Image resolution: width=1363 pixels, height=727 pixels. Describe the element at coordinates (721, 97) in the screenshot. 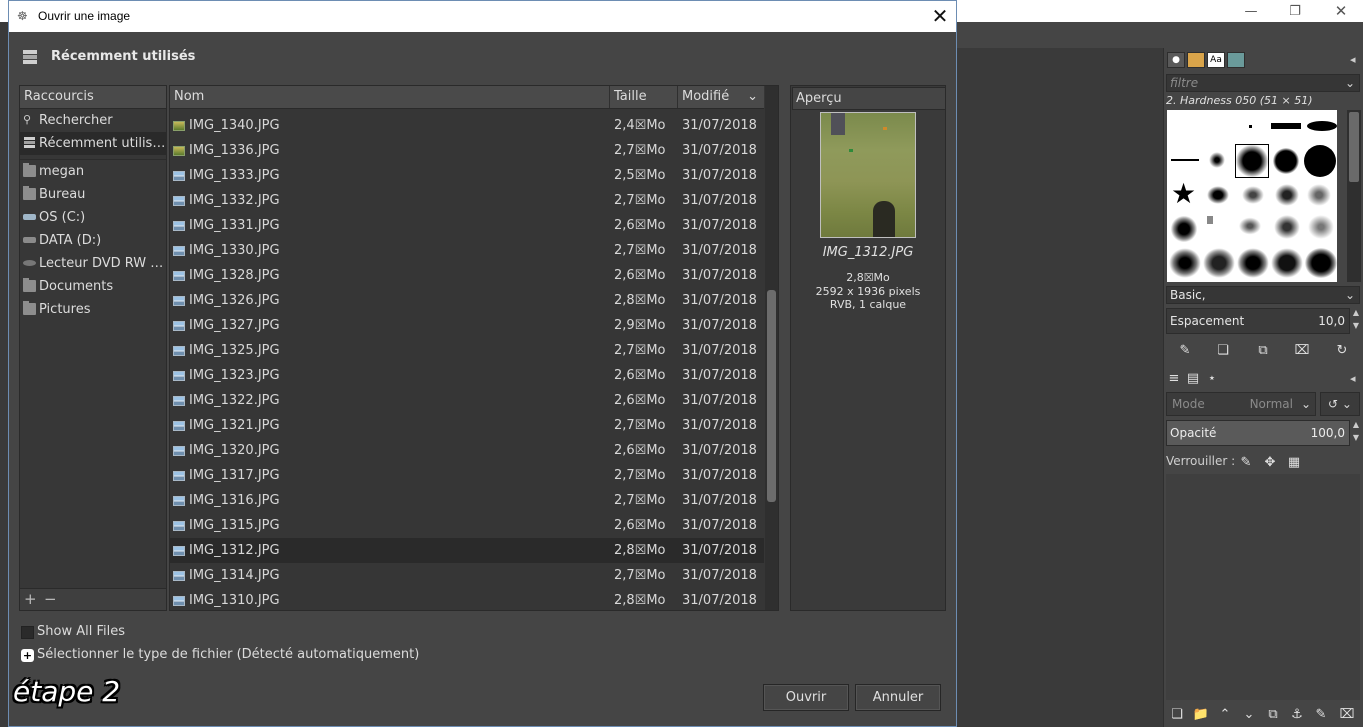

I see `column-modified: Modifié ⌄` at that location.